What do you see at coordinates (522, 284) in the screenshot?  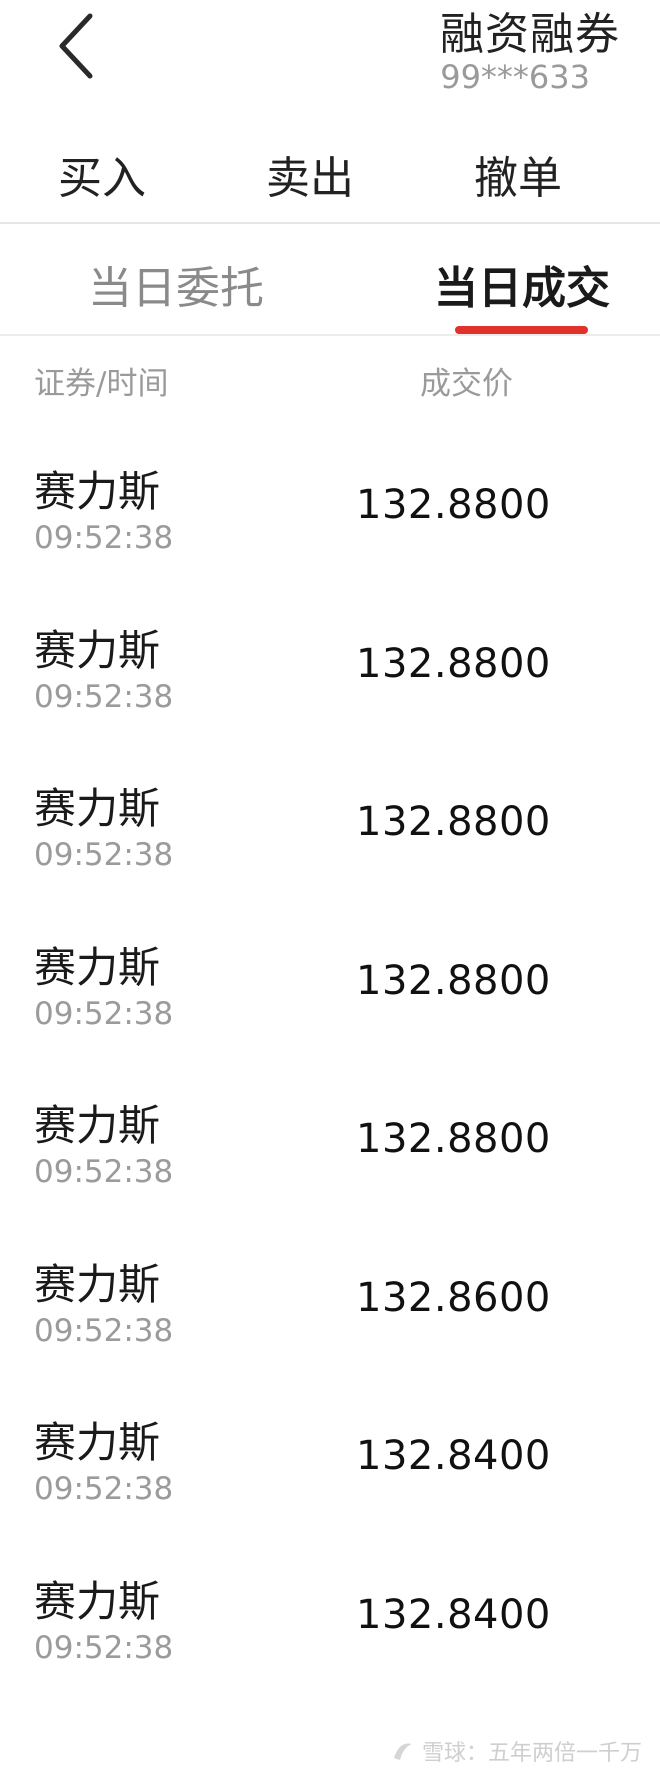 I see `tab-today-trades: 当日成交` at bounding box center [522, 284].